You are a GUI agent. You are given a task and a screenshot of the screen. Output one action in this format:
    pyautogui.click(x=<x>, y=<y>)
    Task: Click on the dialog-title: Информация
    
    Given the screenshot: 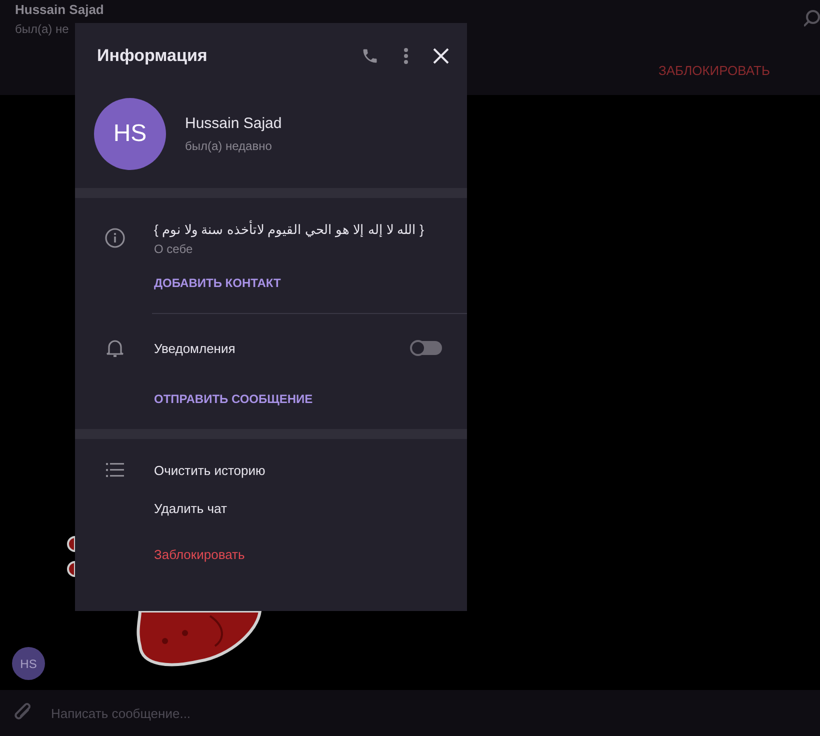 What is the action you would take?
    pyautogui.click(x=152, y=56)
    